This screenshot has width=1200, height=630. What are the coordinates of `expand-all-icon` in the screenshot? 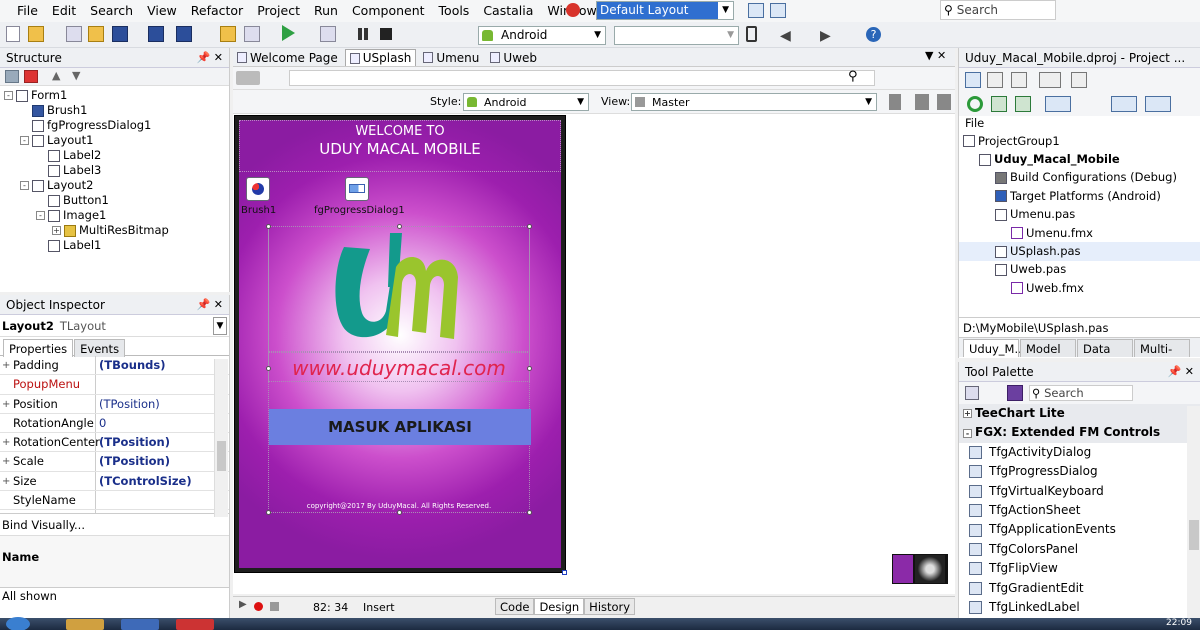 It's located at (12, 76).